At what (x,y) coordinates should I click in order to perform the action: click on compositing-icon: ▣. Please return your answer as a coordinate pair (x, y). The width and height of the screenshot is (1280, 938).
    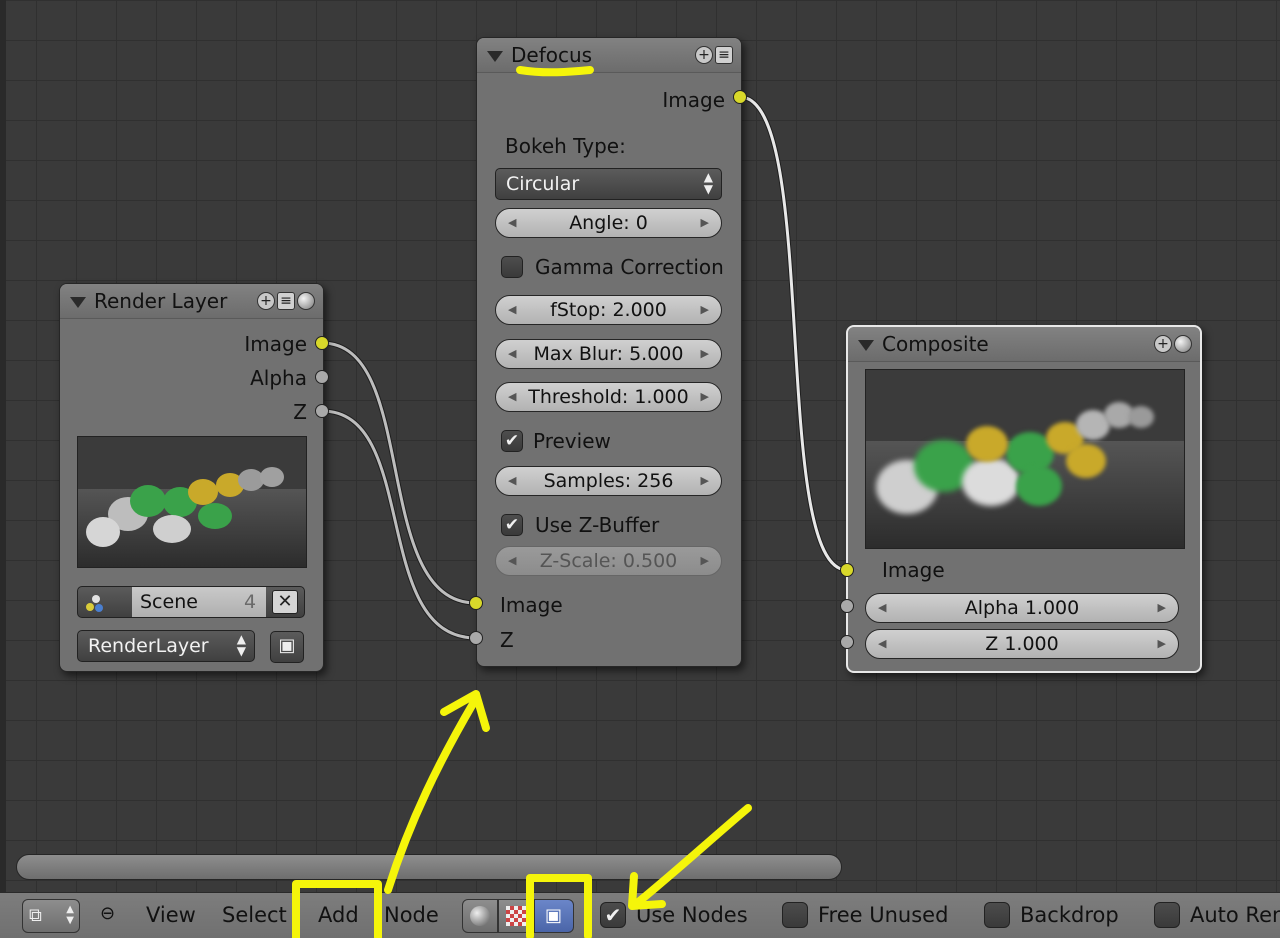
    Looking at the image, I should click on (554, 915).